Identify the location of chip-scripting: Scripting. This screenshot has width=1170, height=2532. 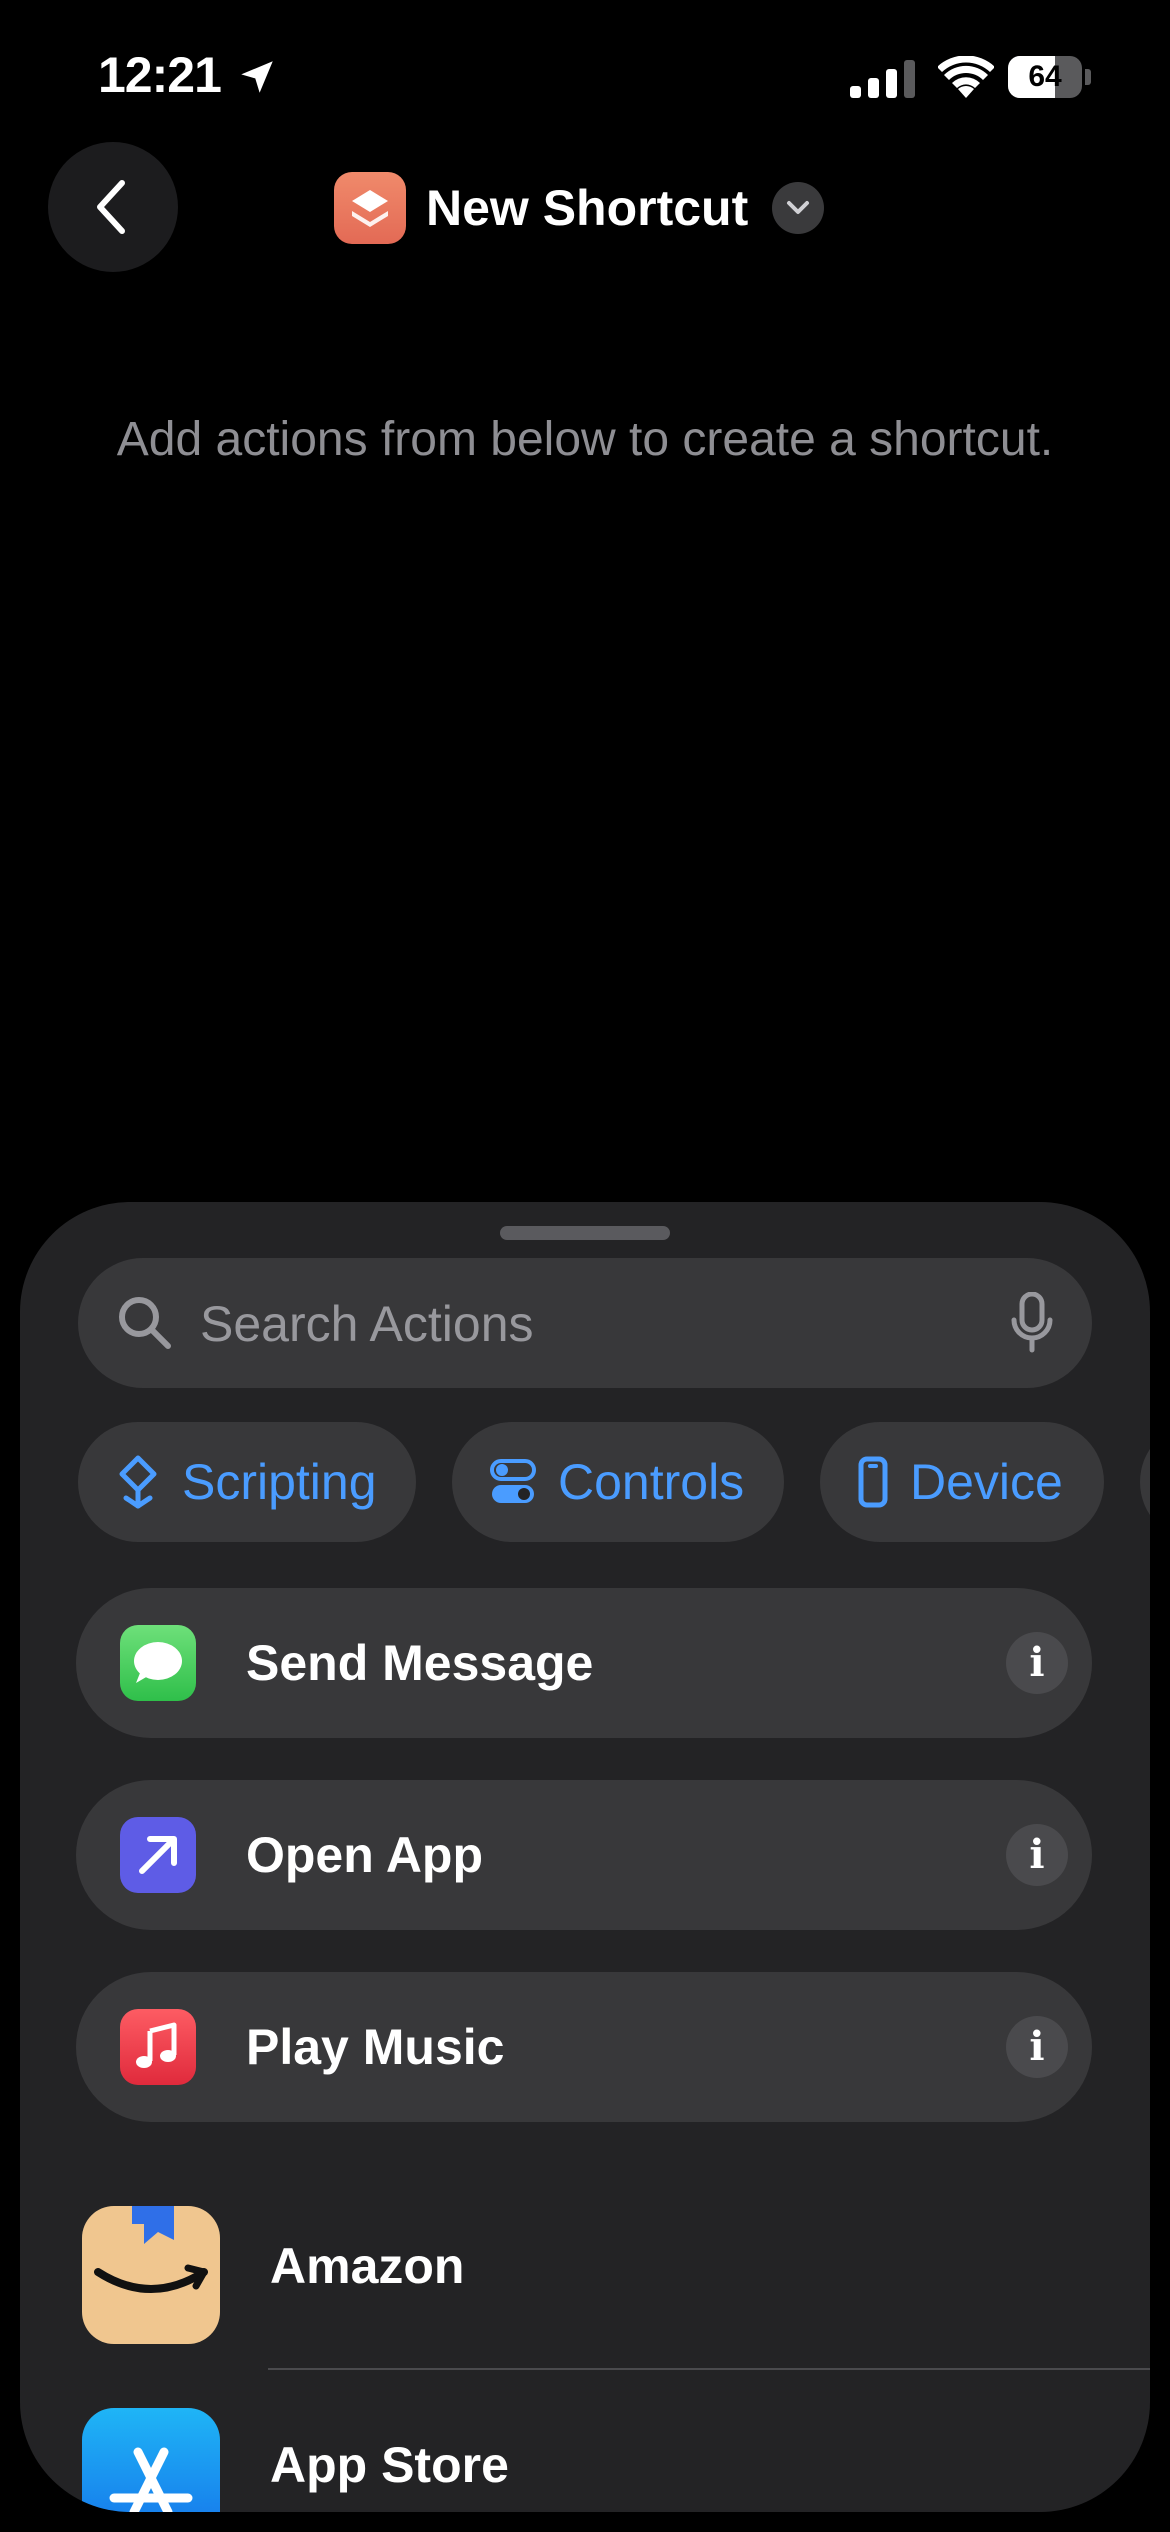
(247, 1482).